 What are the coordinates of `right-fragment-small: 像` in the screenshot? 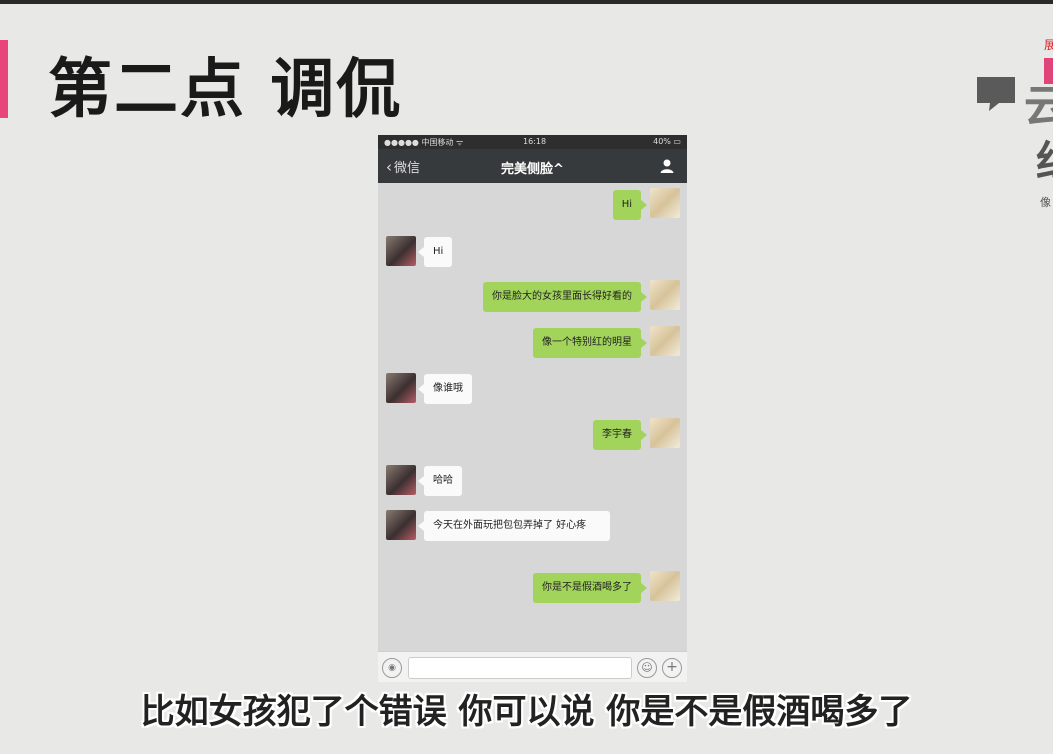 It's located at (1045, 202).